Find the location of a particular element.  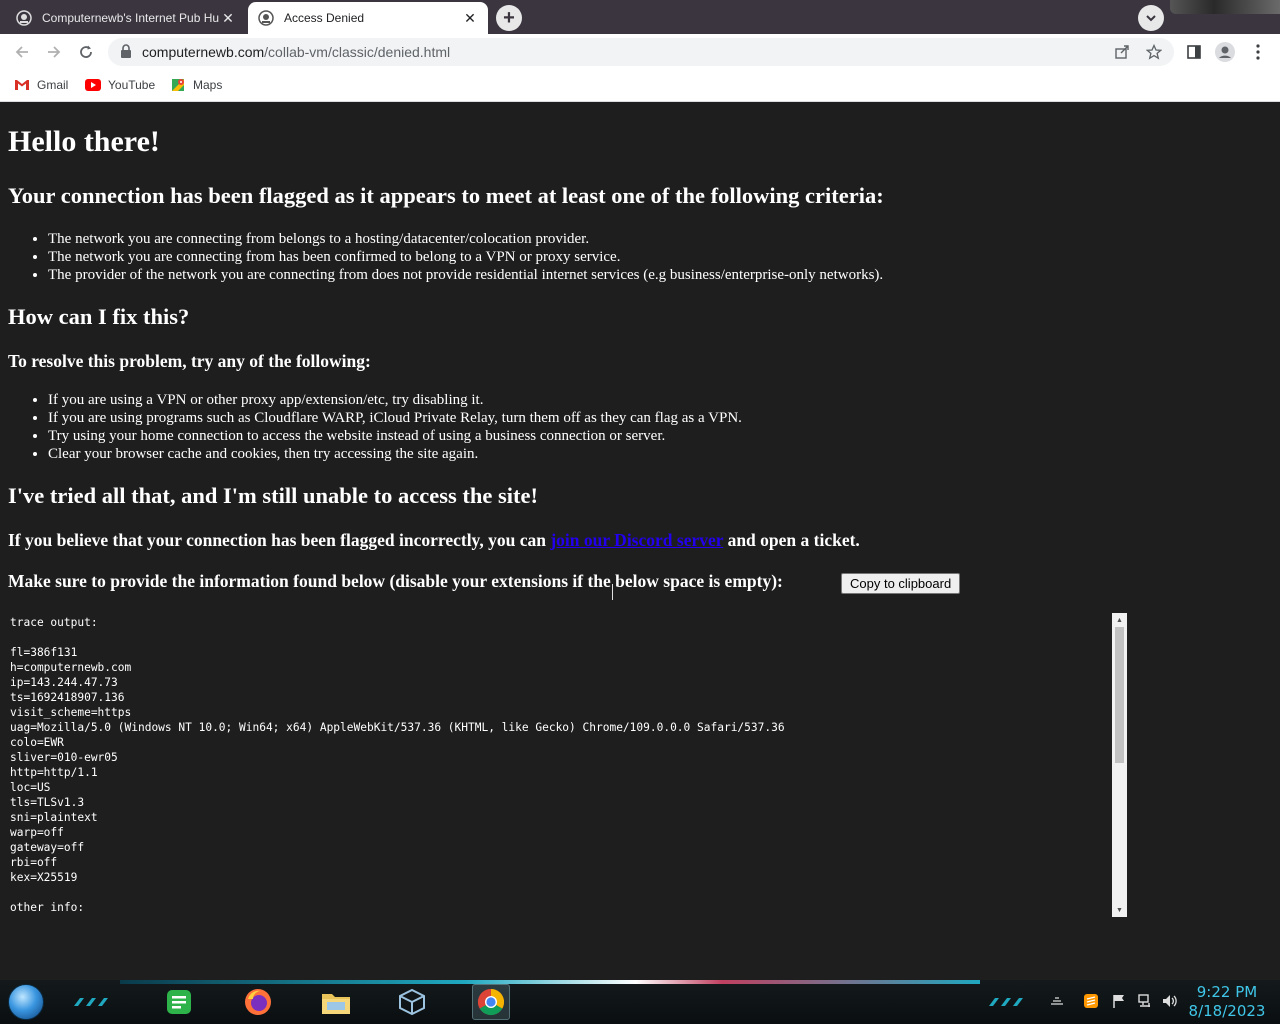

chevron-up-icon is located at coordinates (1057, 1001).